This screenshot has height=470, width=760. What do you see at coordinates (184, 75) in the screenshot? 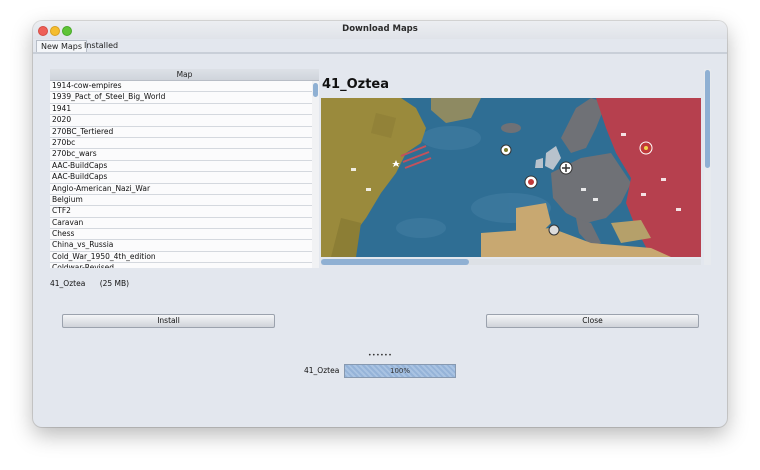
I see `map-list-header: Map` at bounding box center [184, 75].